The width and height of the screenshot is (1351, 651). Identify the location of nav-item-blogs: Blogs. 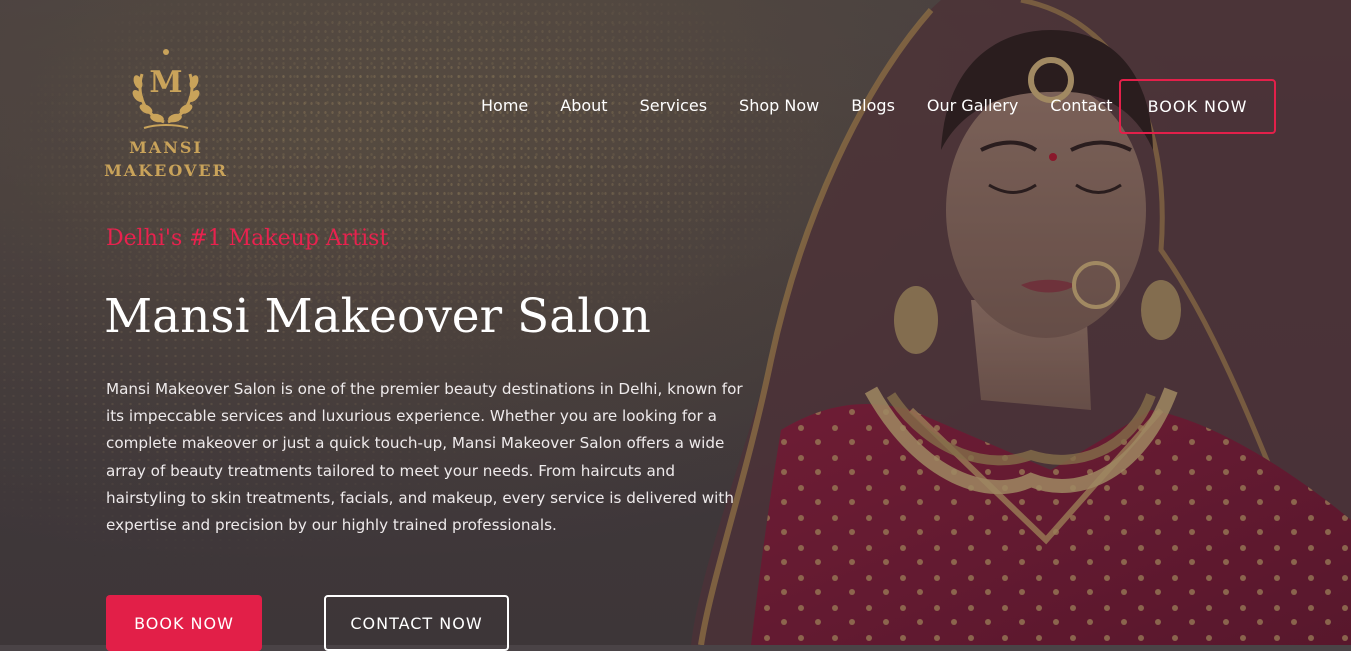
(873, 106).